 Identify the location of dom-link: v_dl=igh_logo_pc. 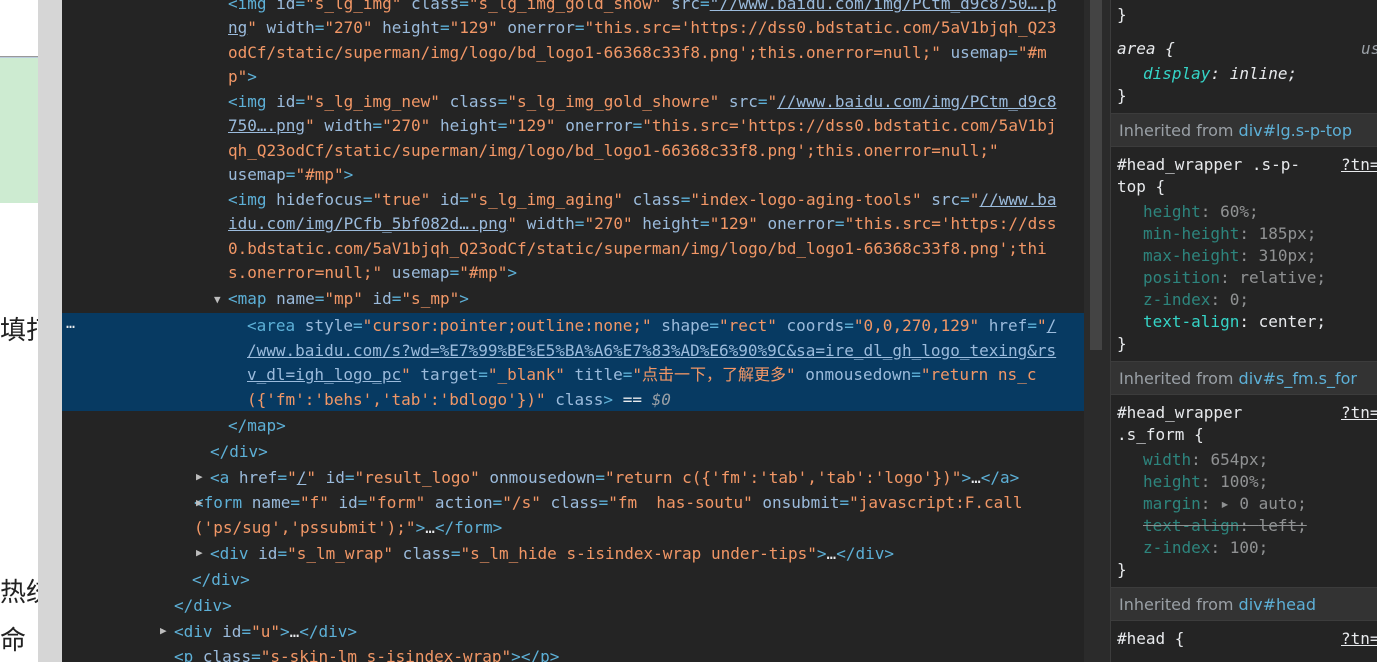
(324, 374).